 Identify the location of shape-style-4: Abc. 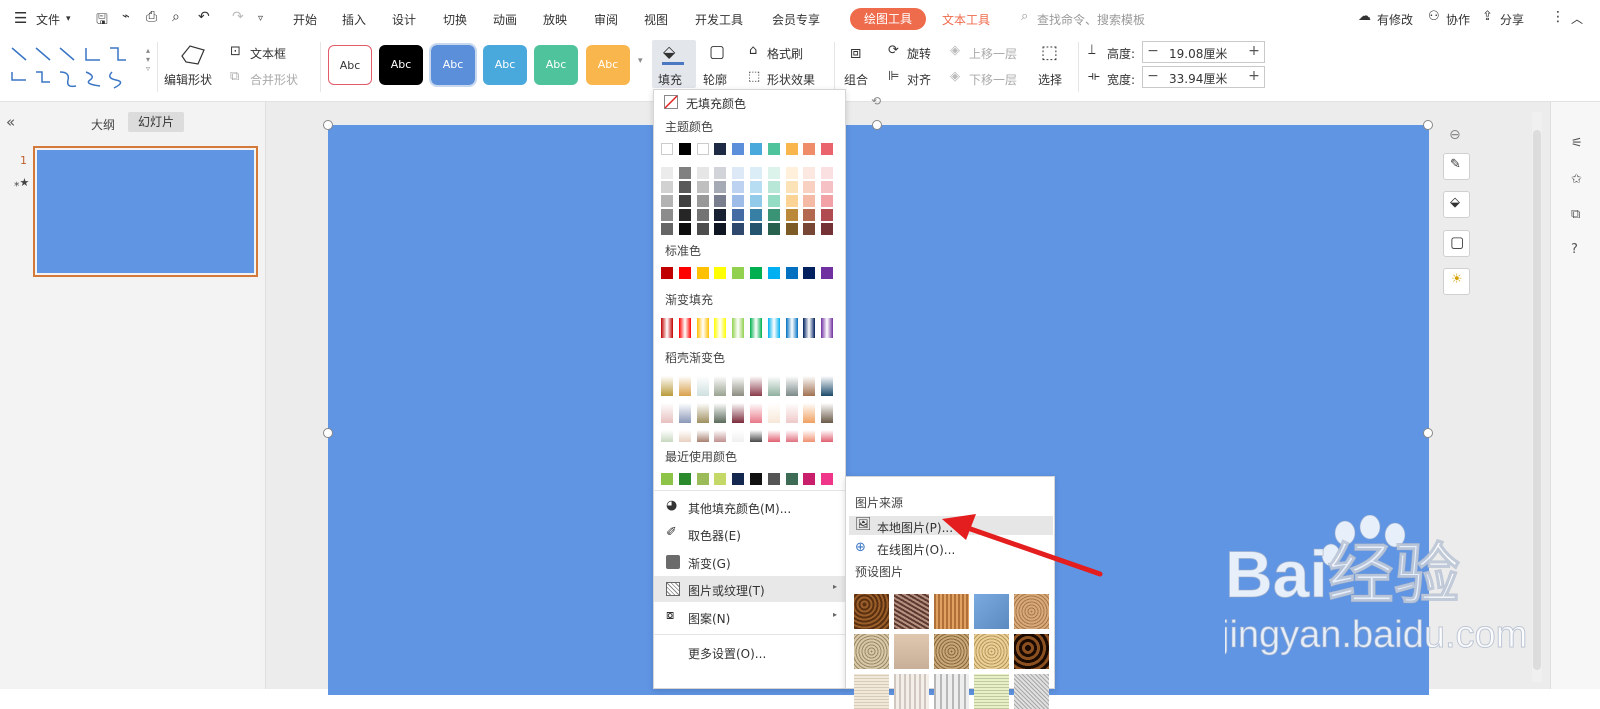
(505, 65).